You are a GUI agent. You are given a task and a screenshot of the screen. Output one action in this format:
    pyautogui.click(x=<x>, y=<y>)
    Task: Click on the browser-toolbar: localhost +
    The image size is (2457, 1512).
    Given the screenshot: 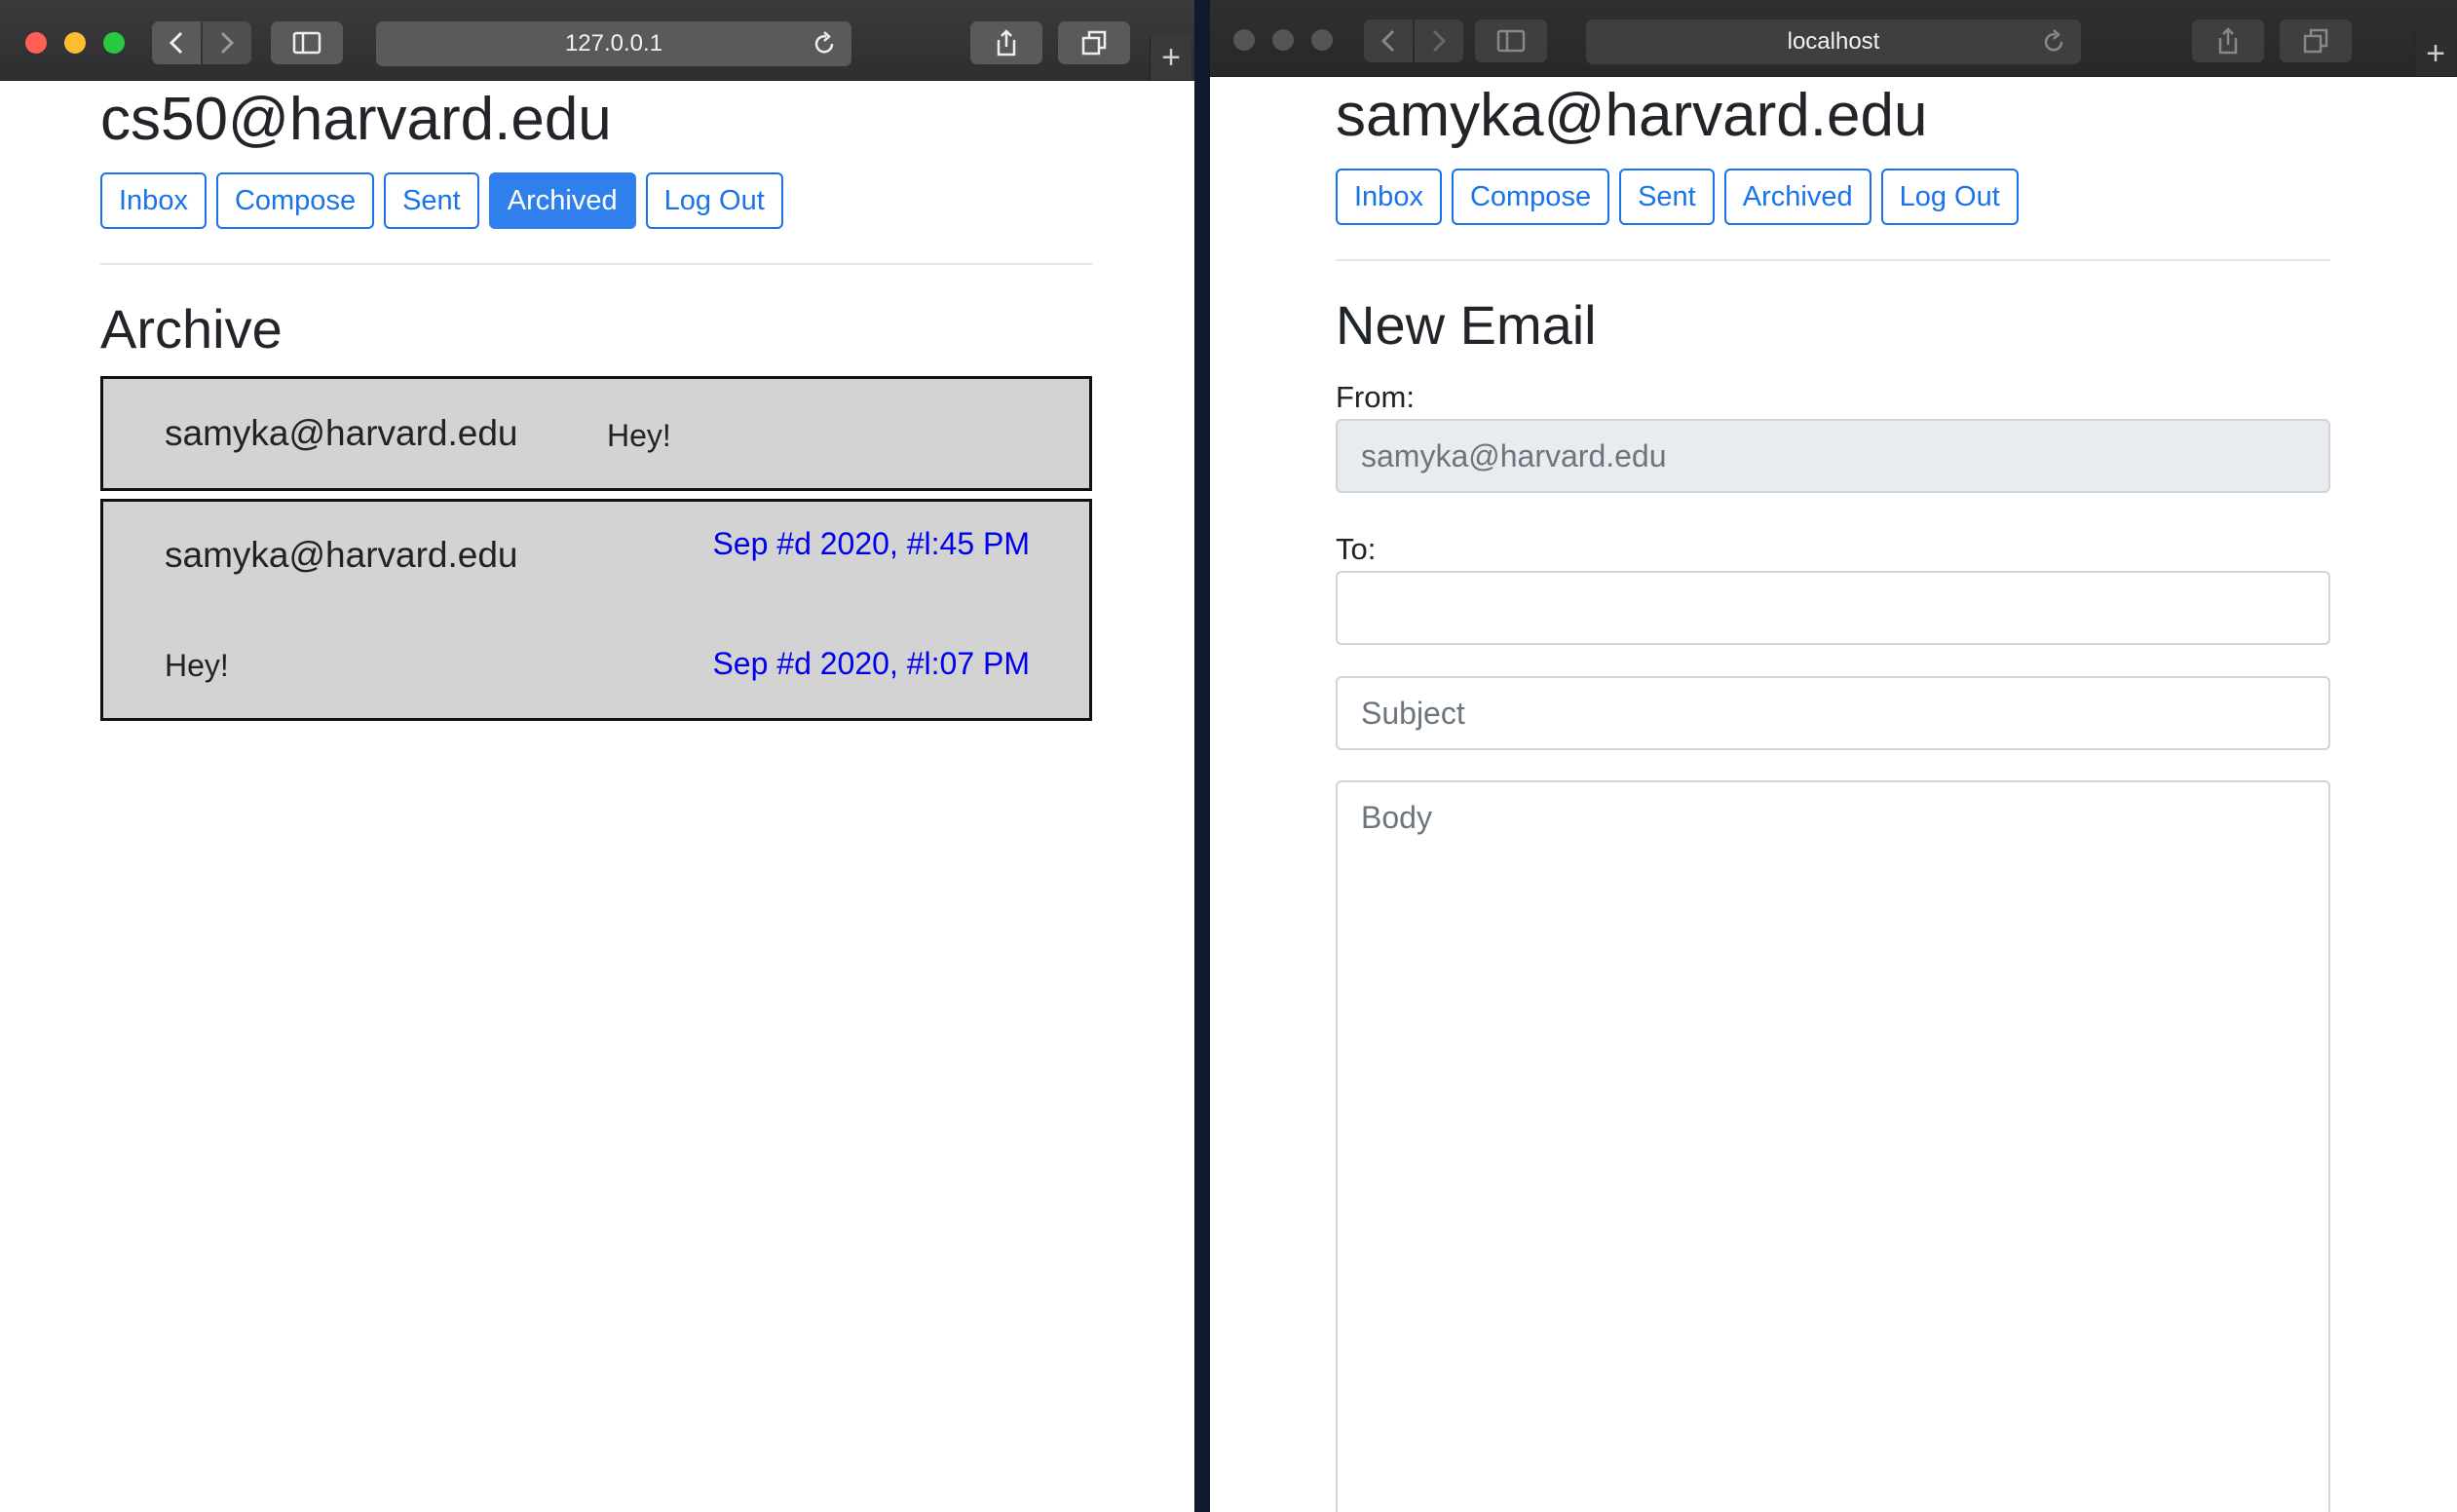 What is the action you would take?
    pyautogui.click(x=1833, y=38)
    